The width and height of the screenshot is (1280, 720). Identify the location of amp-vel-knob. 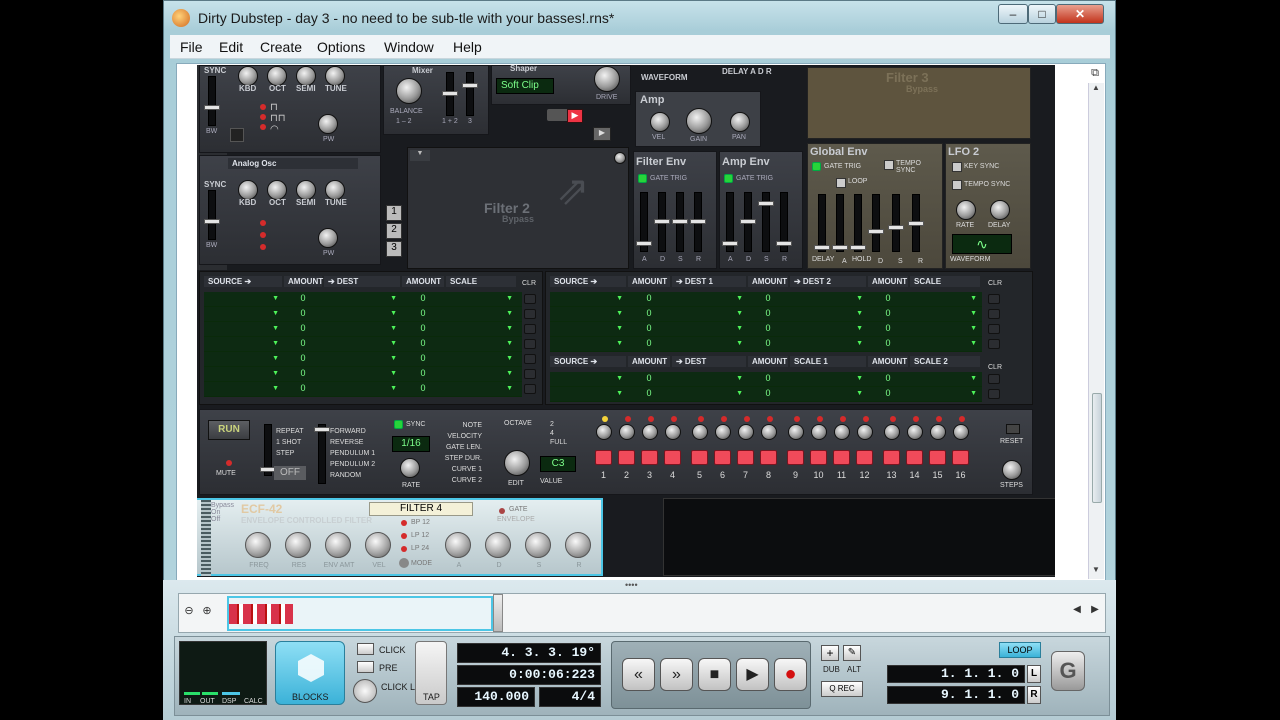
(660, 122).